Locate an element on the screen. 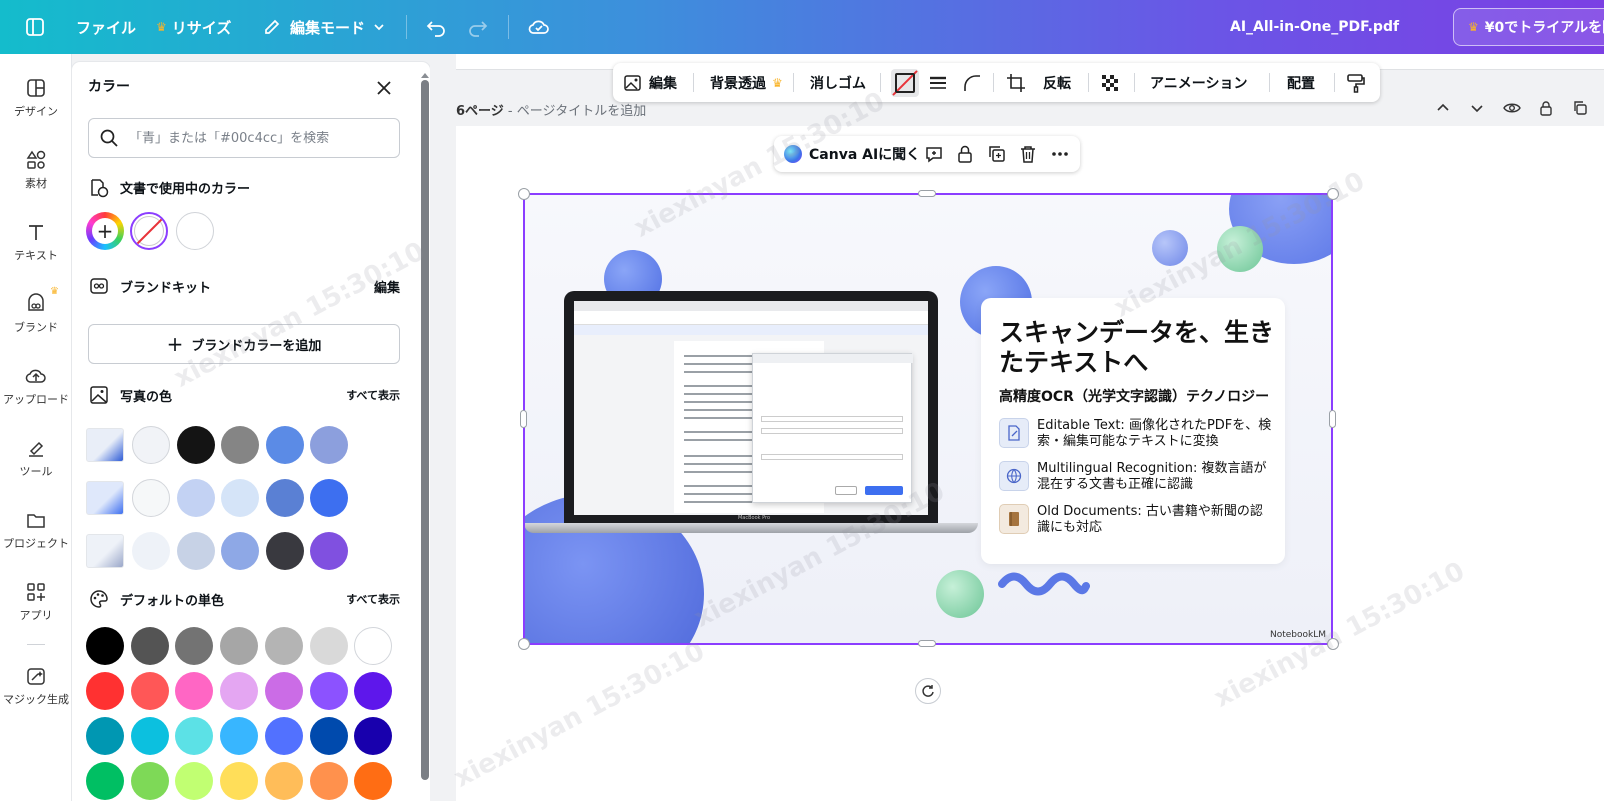 This screenshot has height=801, width=1604. rail-item-projects: プロジェクト is located at coordinates (36, 530).